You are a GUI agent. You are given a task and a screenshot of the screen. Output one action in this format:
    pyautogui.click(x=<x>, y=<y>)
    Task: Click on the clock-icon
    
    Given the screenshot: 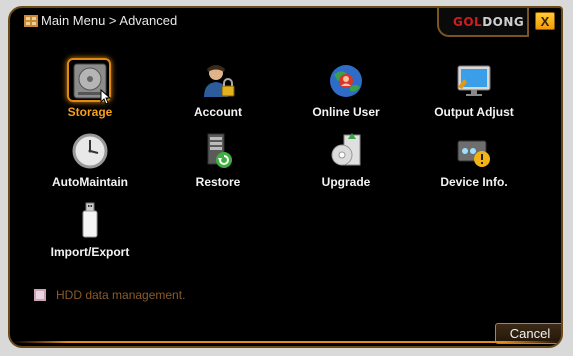 What is the action you would take?
    pyautogui.click(x=90, y=151)
    